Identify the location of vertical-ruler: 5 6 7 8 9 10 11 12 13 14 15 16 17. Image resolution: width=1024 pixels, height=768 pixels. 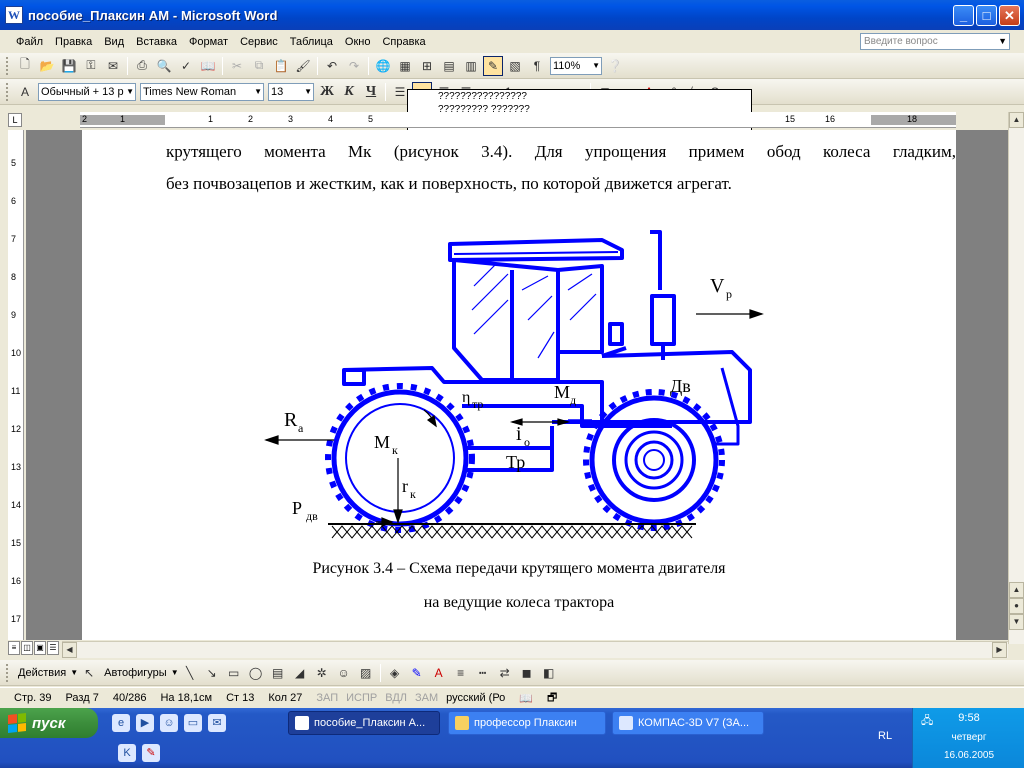
(16, 385).